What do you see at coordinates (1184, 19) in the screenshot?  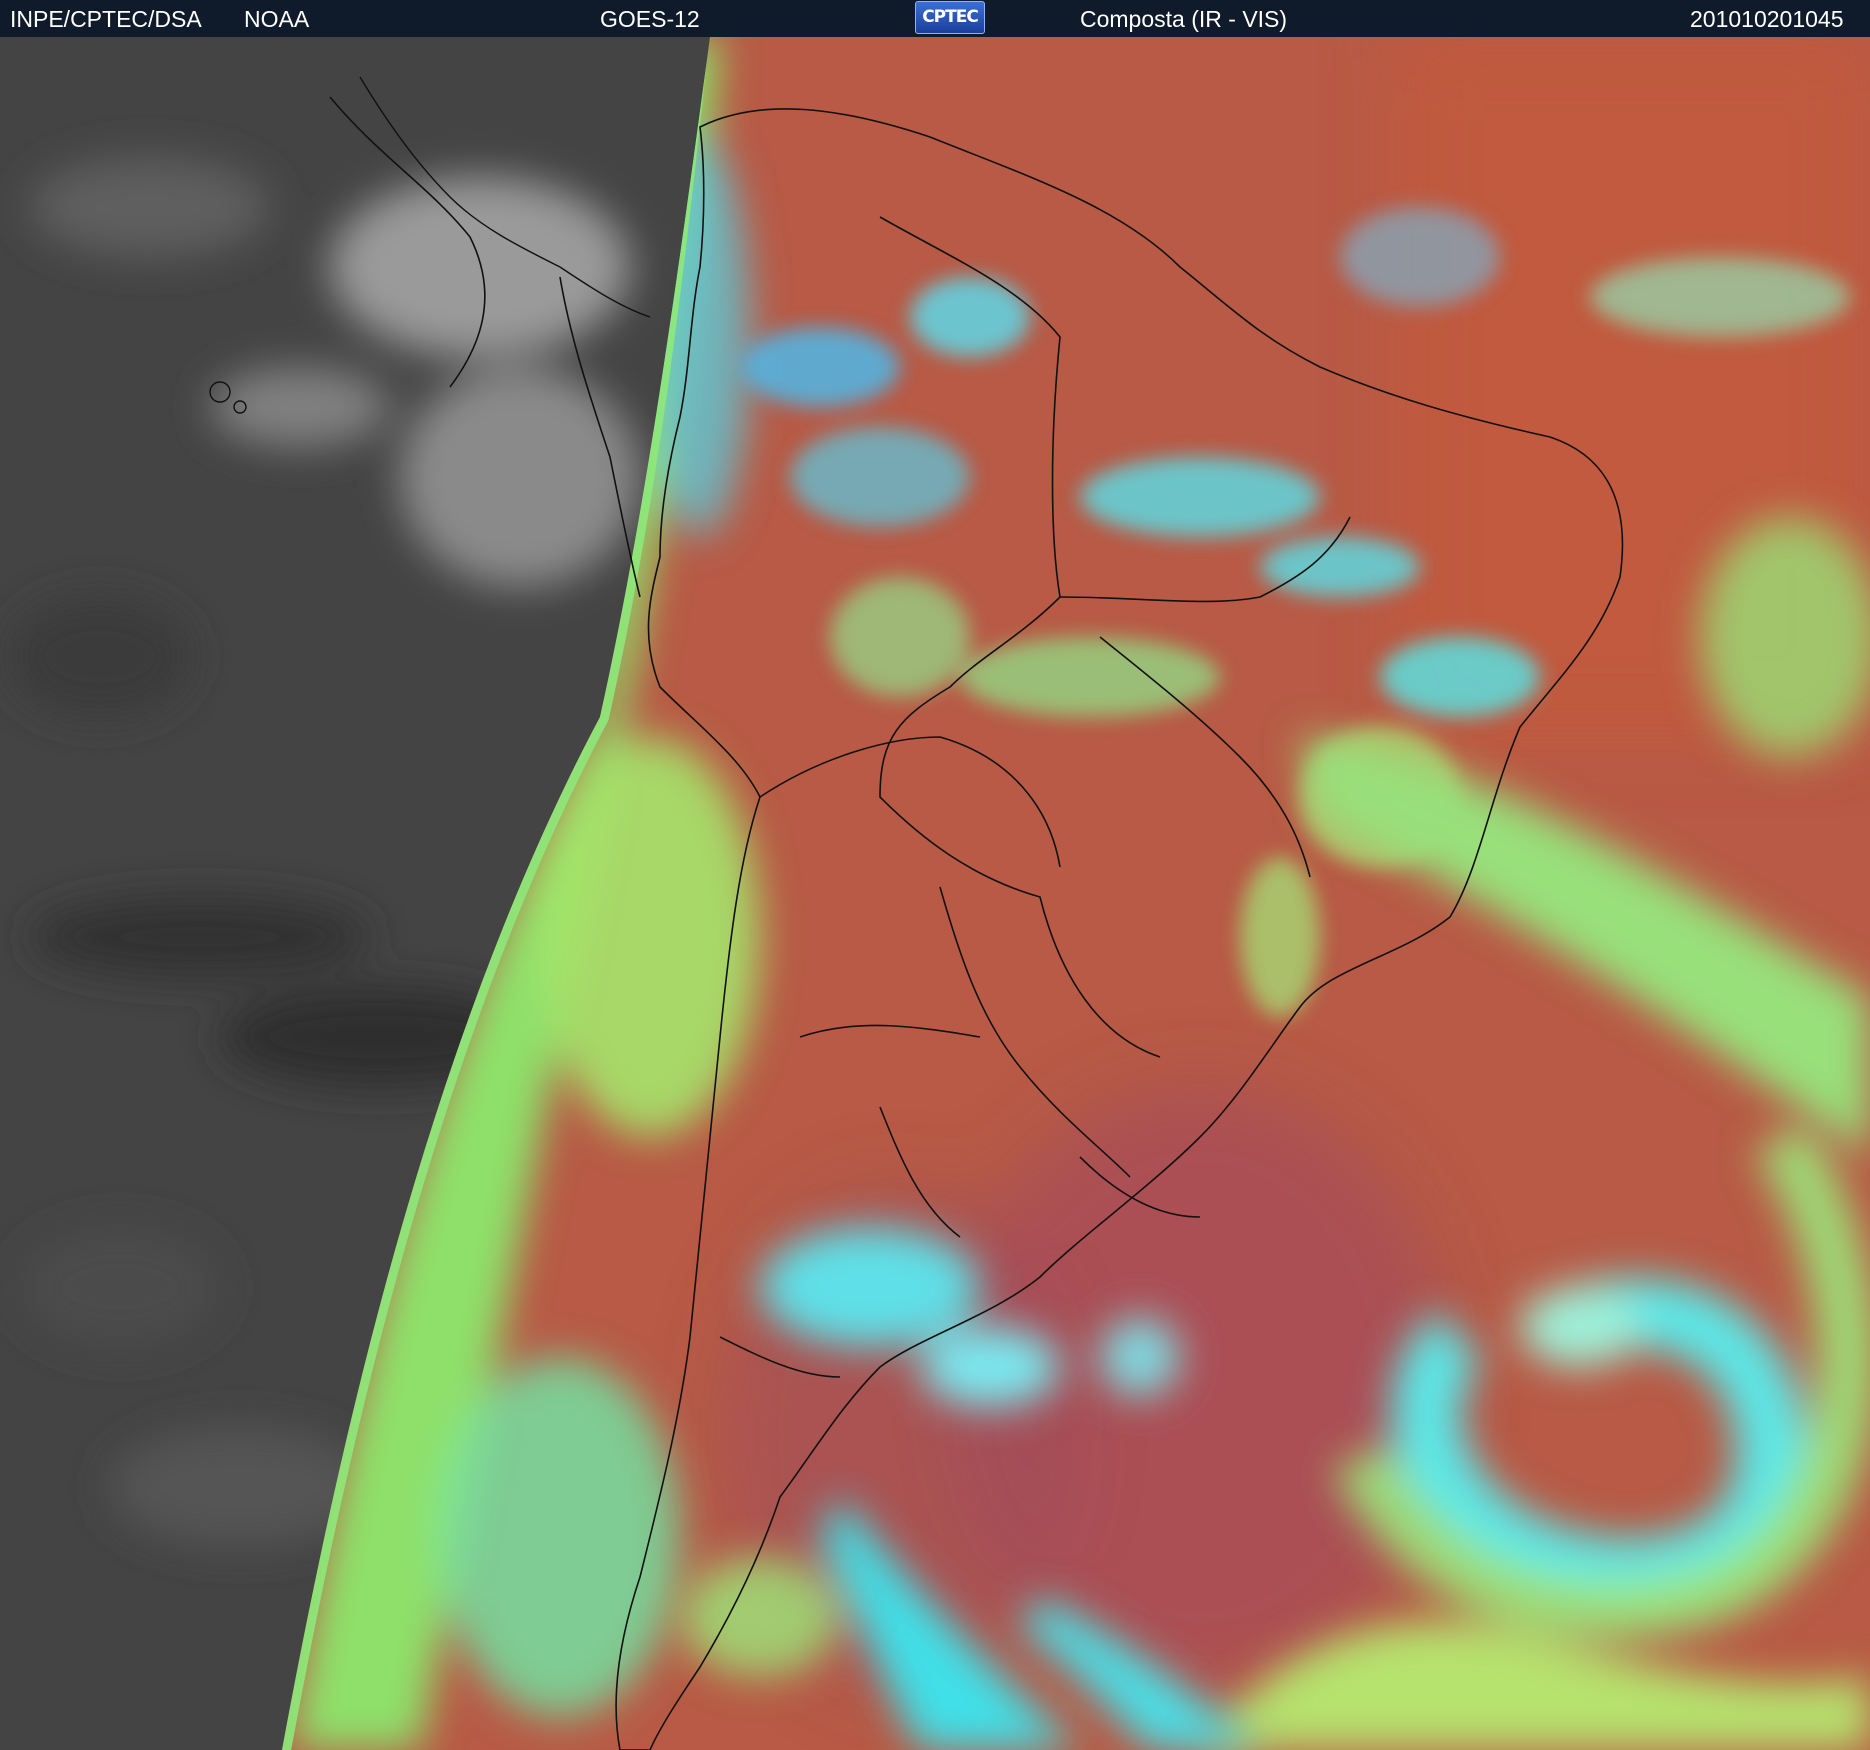 I see `product-label: Composta (IR - VIS)` at bounding box center [1184, 19].